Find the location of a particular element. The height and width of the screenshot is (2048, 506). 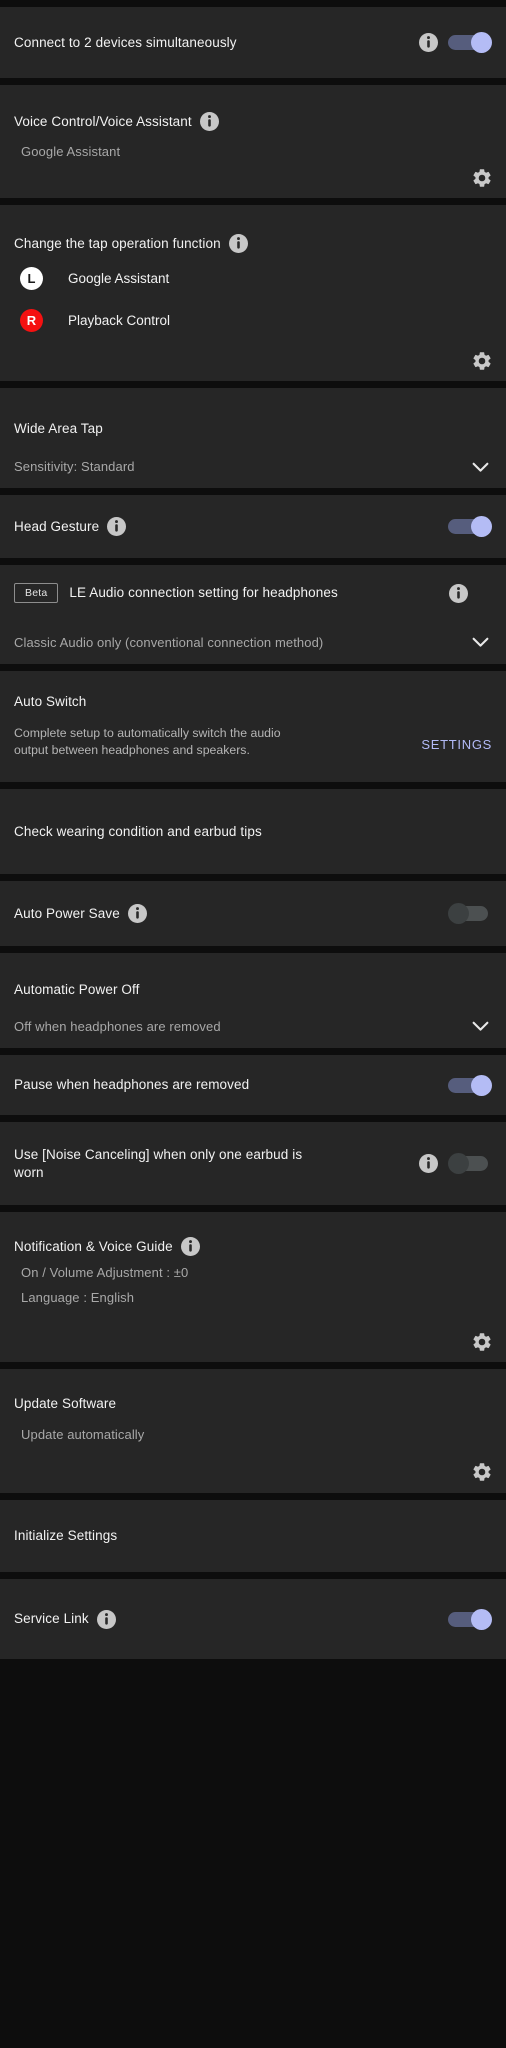

section-wearing-check: Check wearing condition and earbud tips is located at coordinates (253, 831).